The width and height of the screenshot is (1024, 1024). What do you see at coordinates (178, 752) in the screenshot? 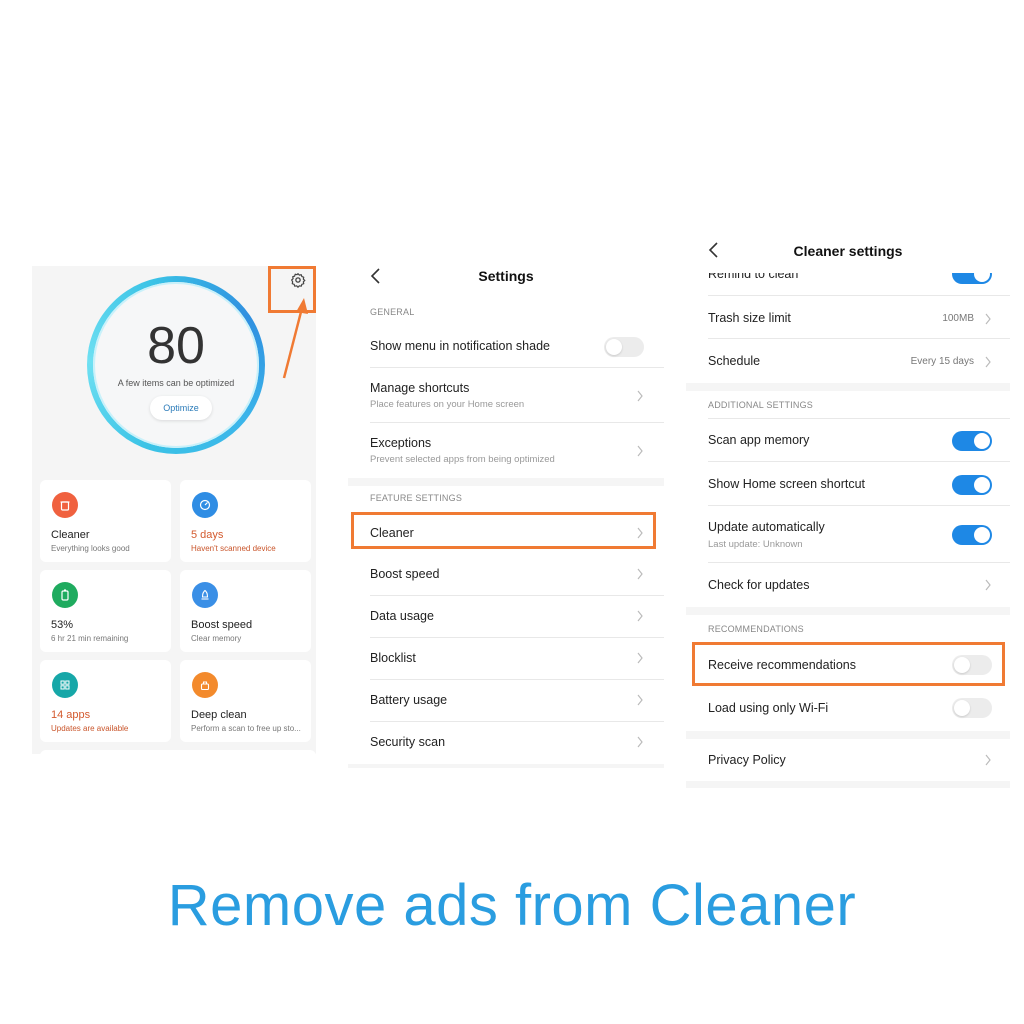
I see `partial-card` at bounding box center [178, 752].